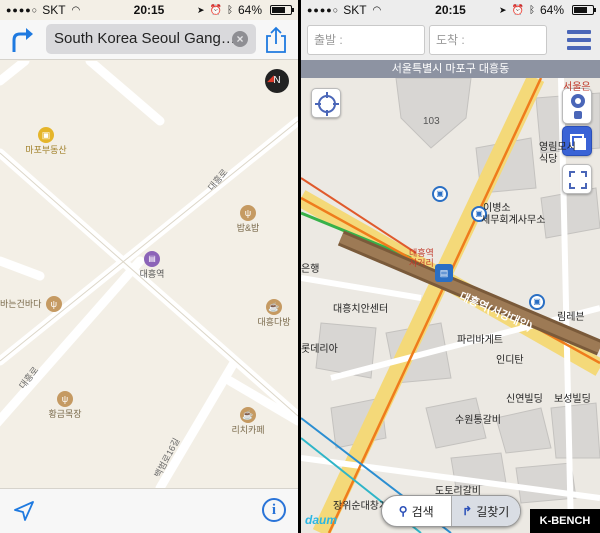  I want to click on poi-label: 대흥역, so click(152, 274).